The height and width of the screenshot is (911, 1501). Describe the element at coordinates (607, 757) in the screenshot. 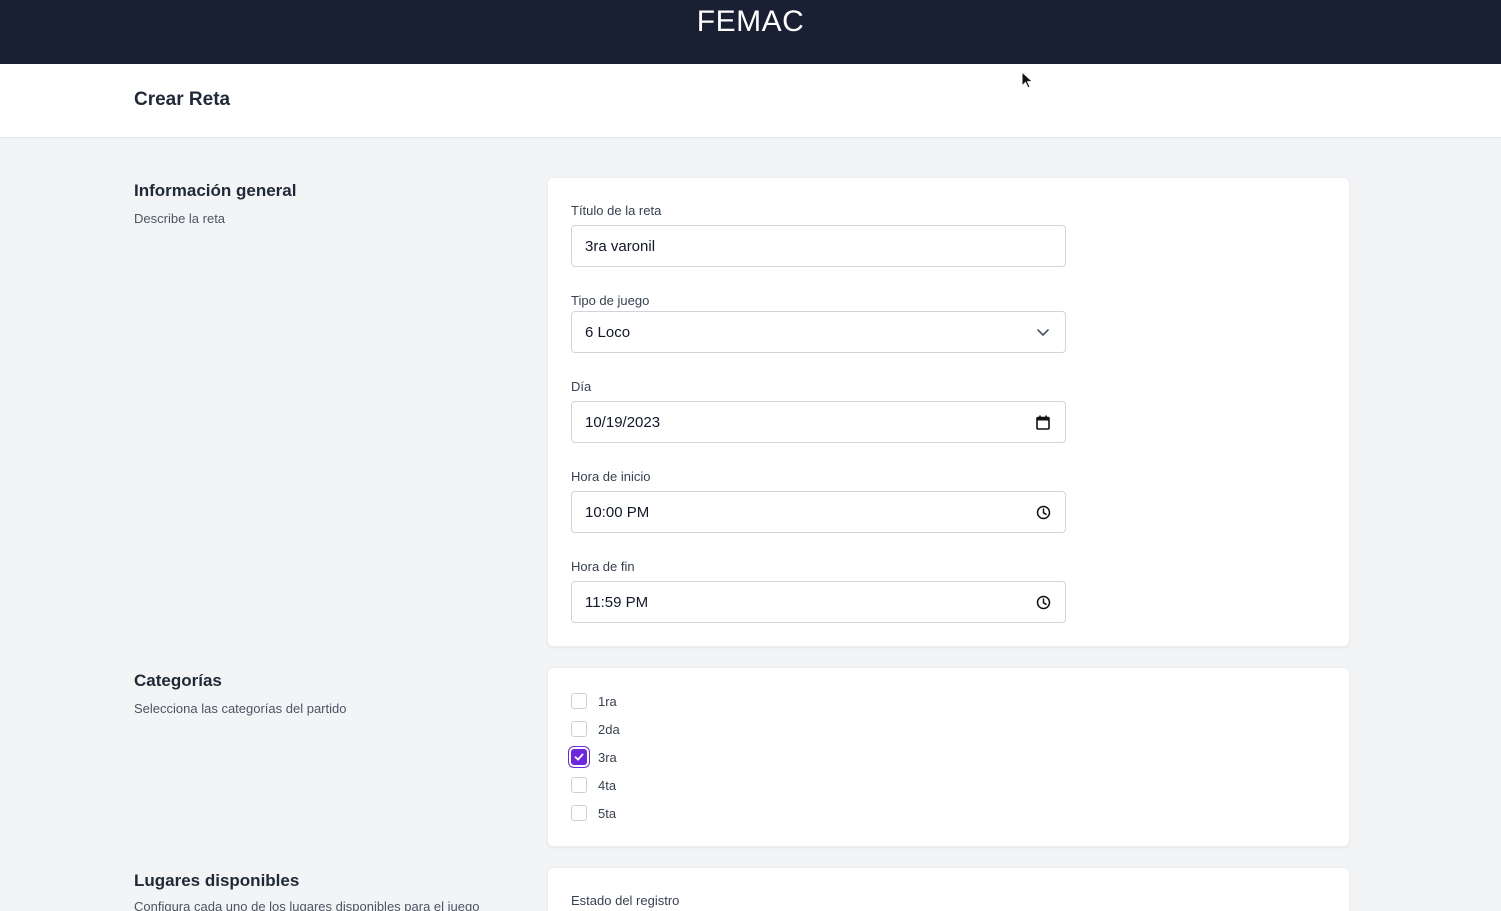

I see `category-label: 3ra` at that location.